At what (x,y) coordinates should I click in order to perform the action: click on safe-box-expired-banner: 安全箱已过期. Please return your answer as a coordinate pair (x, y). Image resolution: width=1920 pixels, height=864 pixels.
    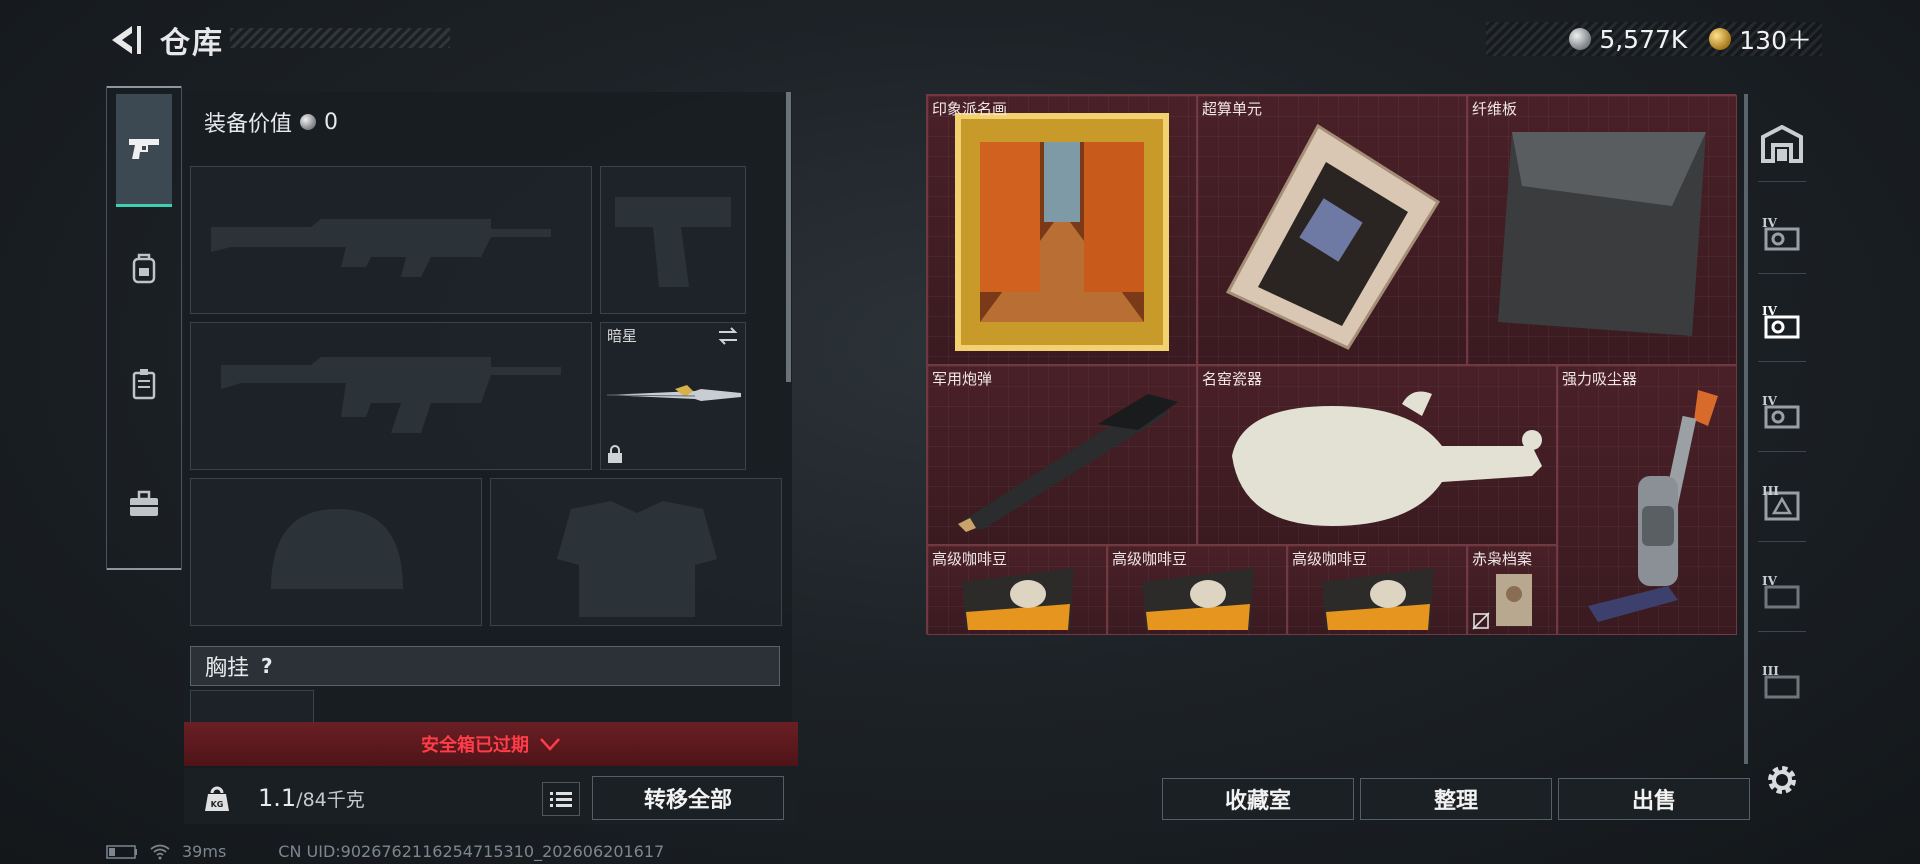
    Looking at the image, I should click on (491, 744).